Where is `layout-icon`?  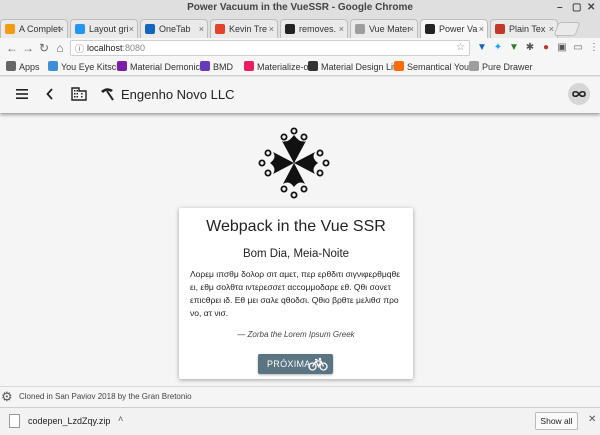 layout-icon is located at coordinates (80, 29).